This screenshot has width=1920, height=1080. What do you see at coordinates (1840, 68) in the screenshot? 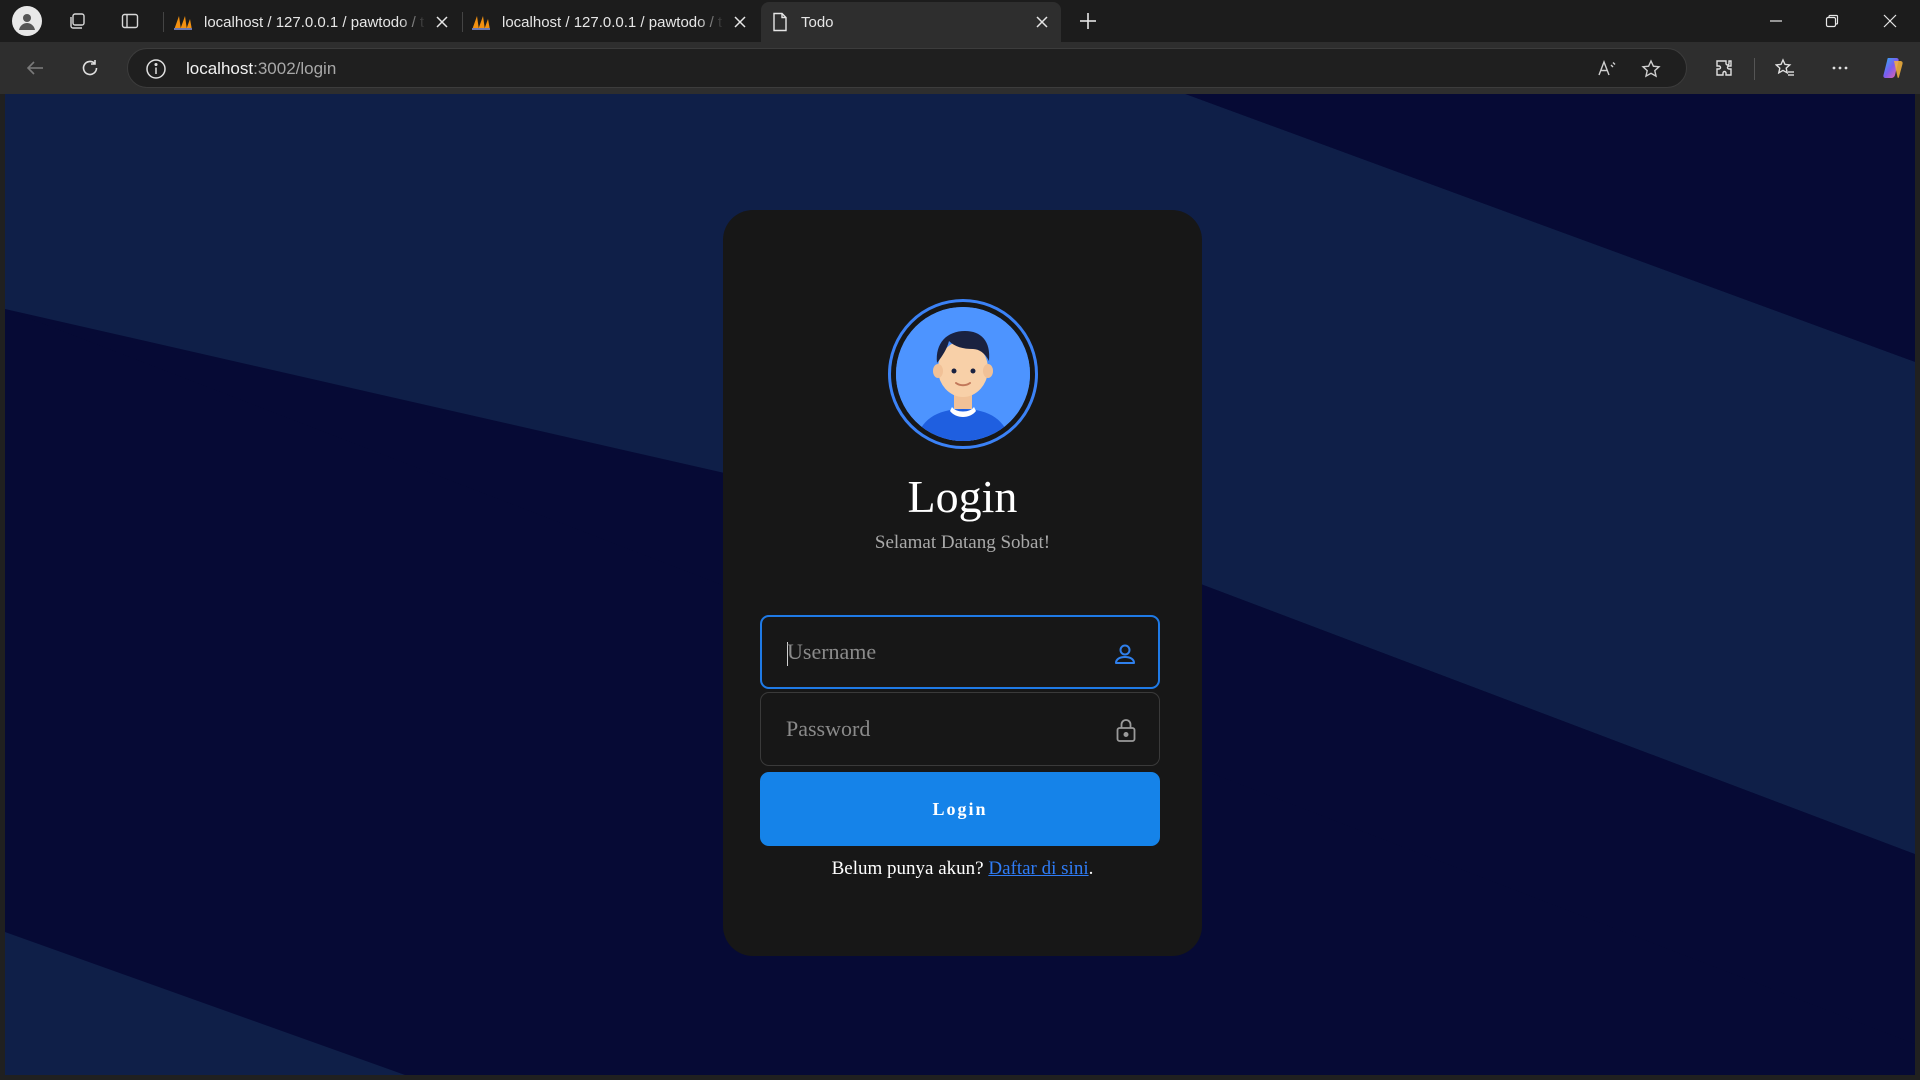
I see `more-options-icon` at bounding box center [1840, 68].